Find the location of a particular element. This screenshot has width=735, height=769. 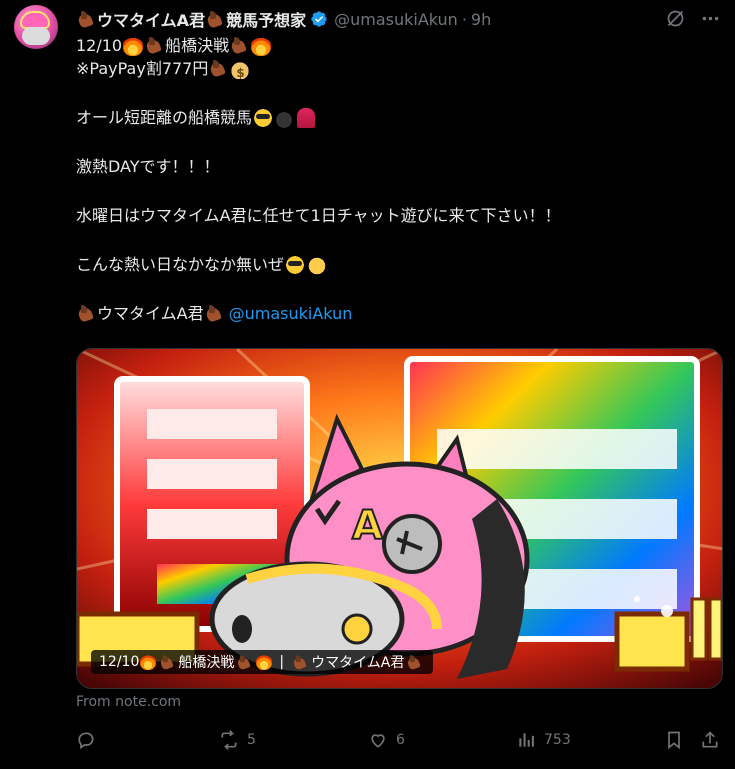

share-icon is located at coordinates (710, 739).